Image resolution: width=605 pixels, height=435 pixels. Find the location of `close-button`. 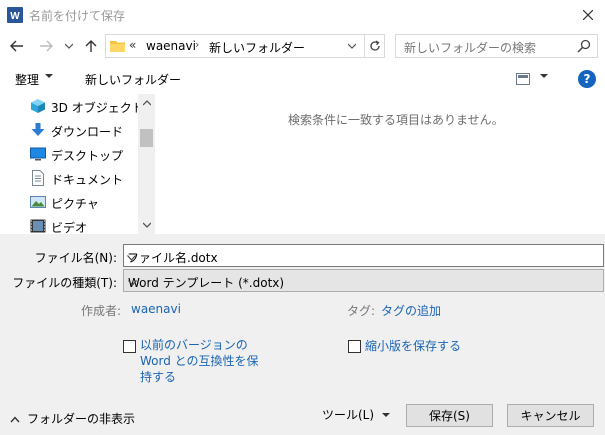

close-button is located at coordinates (588, 15).